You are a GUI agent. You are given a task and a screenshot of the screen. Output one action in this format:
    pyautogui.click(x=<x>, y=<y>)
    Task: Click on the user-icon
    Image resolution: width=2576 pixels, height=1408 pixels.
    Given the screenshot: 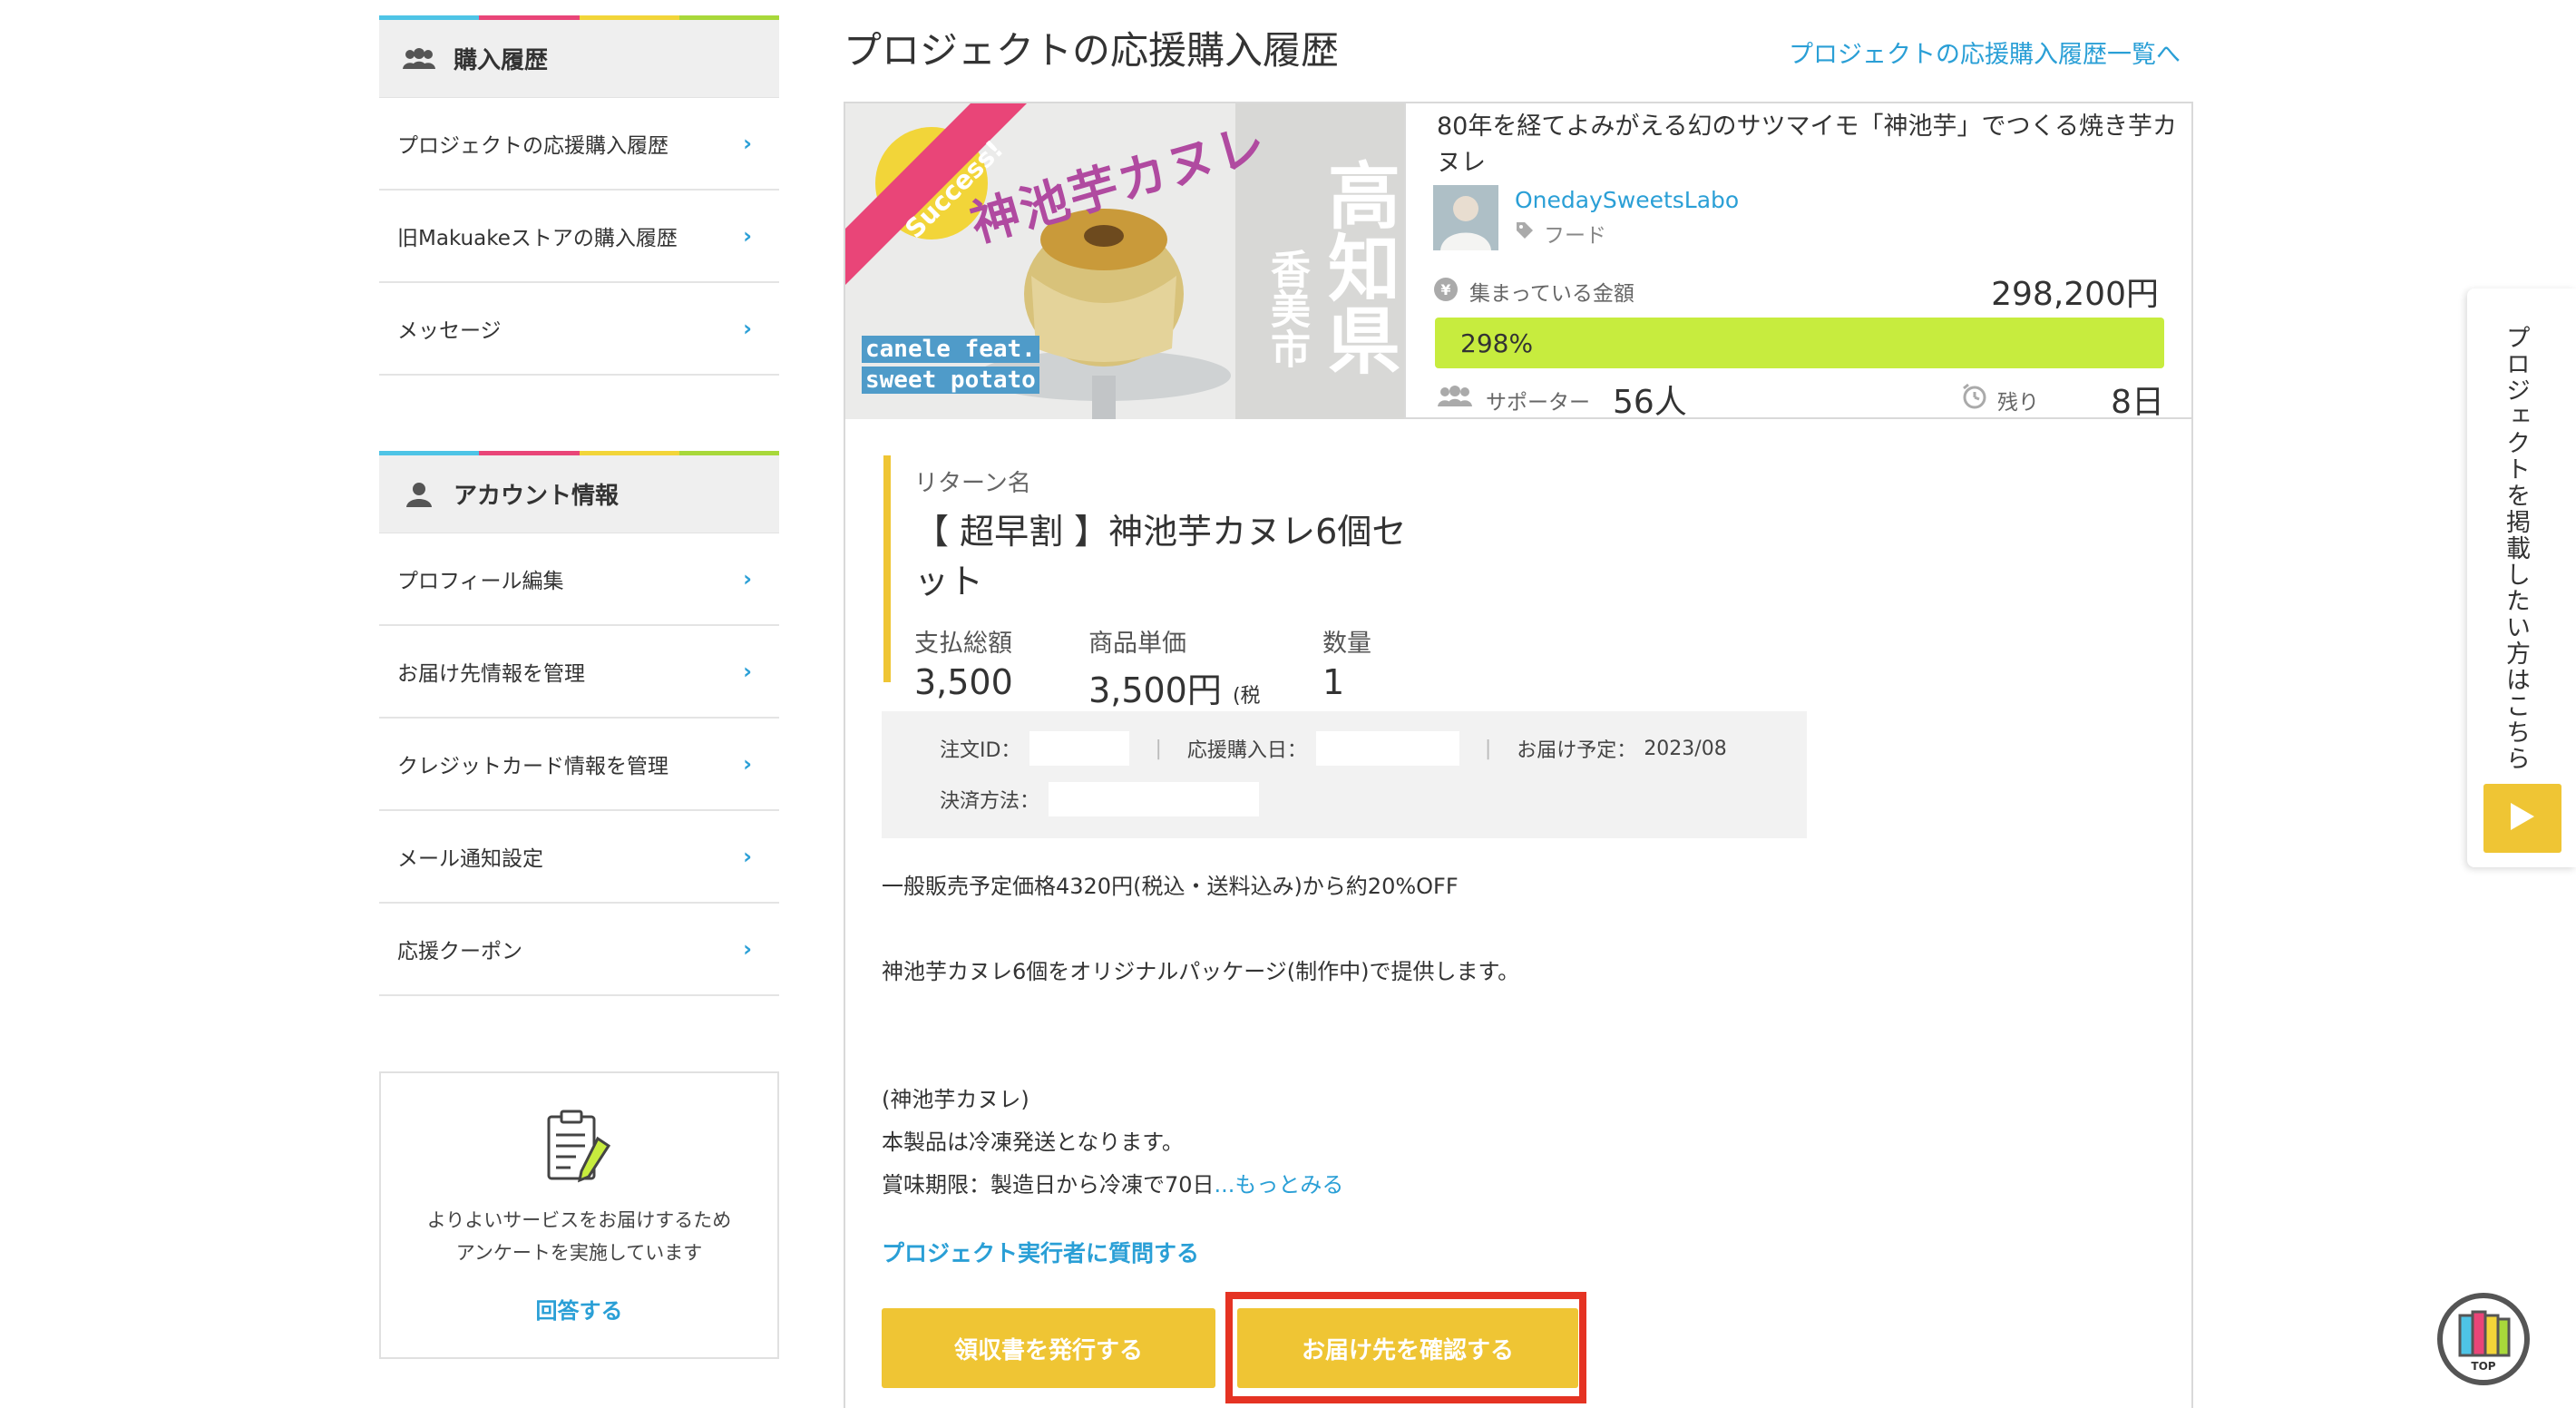 What is the action you would take?
    pyautogui.click(x=419, y=494)
    